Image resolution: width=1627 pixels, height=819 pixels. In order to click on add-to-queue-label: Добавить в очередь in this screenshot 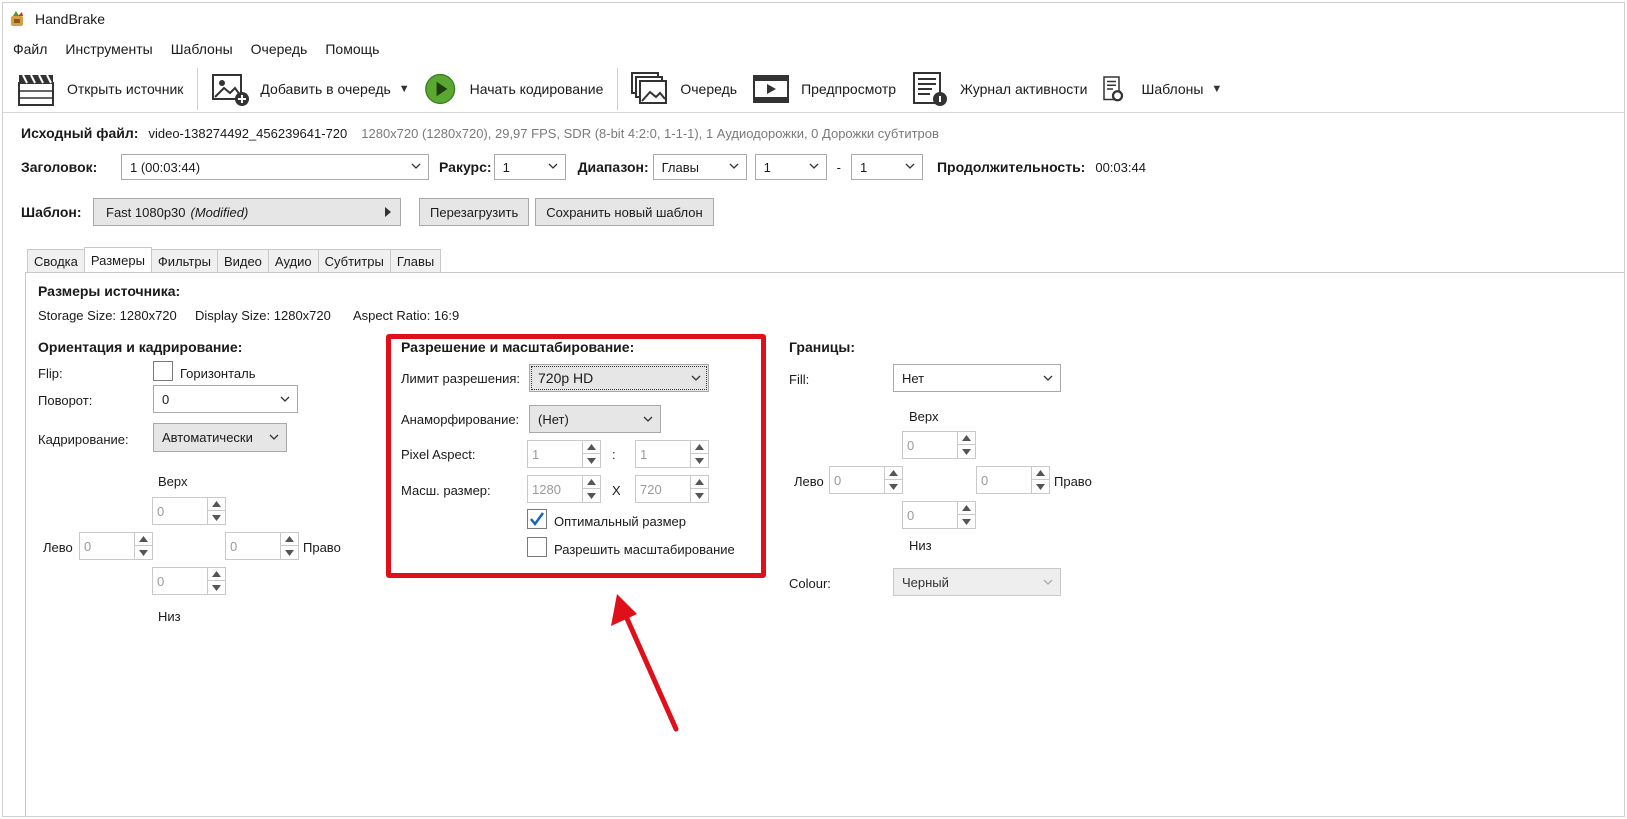, I will do `click(325, 88)`.